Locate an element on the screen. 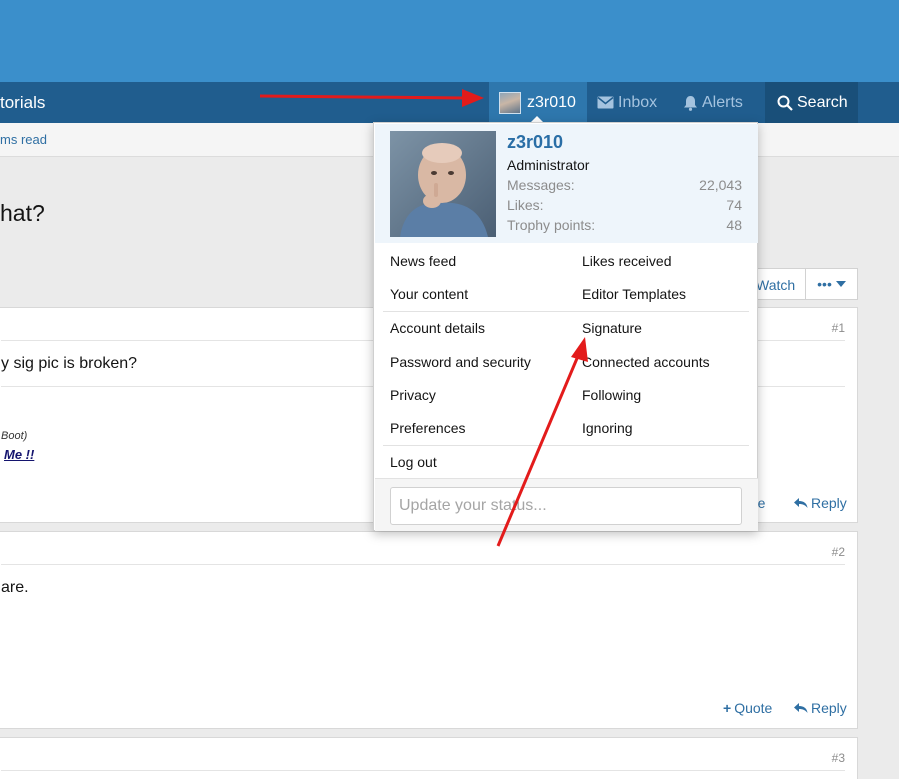 The height and width of the screenshot is (779, 899). search-icon is located at coordinates (785, 103).